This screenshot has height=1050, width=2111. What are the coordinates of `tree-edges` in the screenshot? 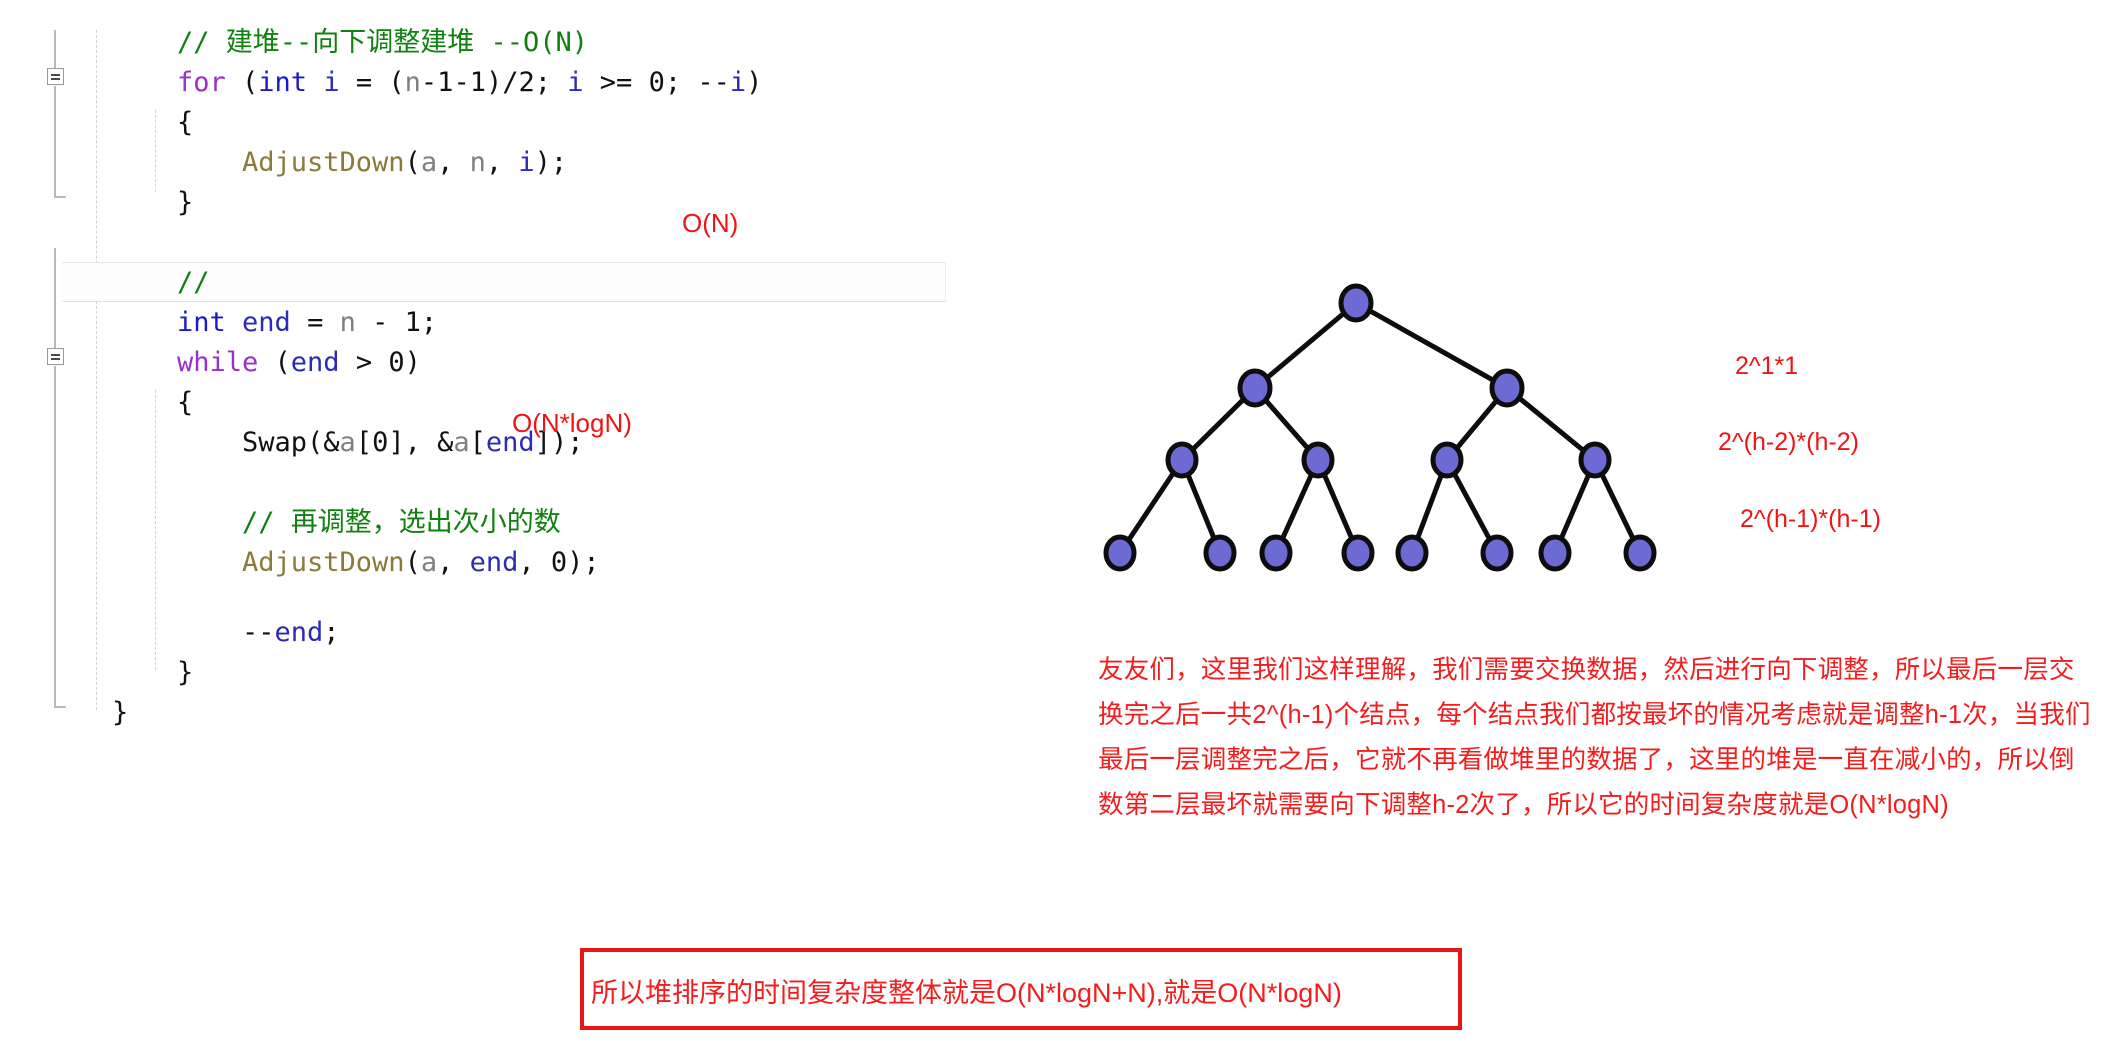 It's located at (1380, 428).